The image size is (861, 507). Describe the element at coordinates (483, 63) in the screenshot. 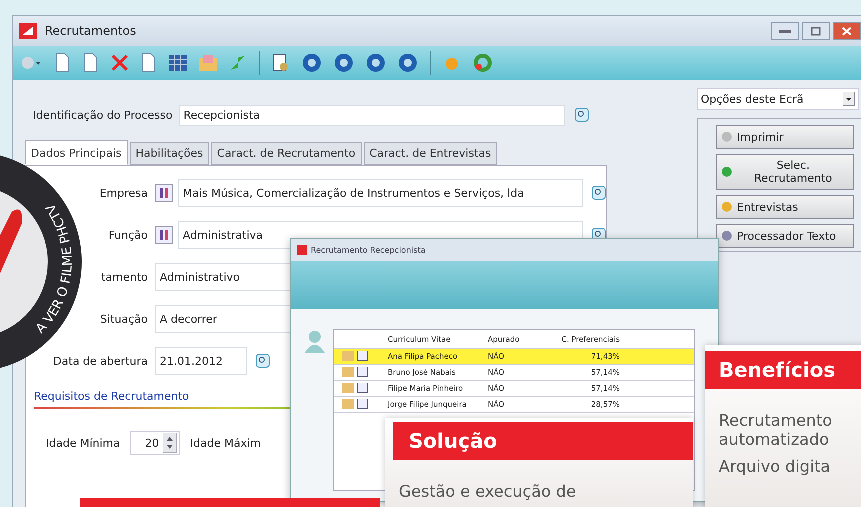

I see `refresh-icon` at that location.